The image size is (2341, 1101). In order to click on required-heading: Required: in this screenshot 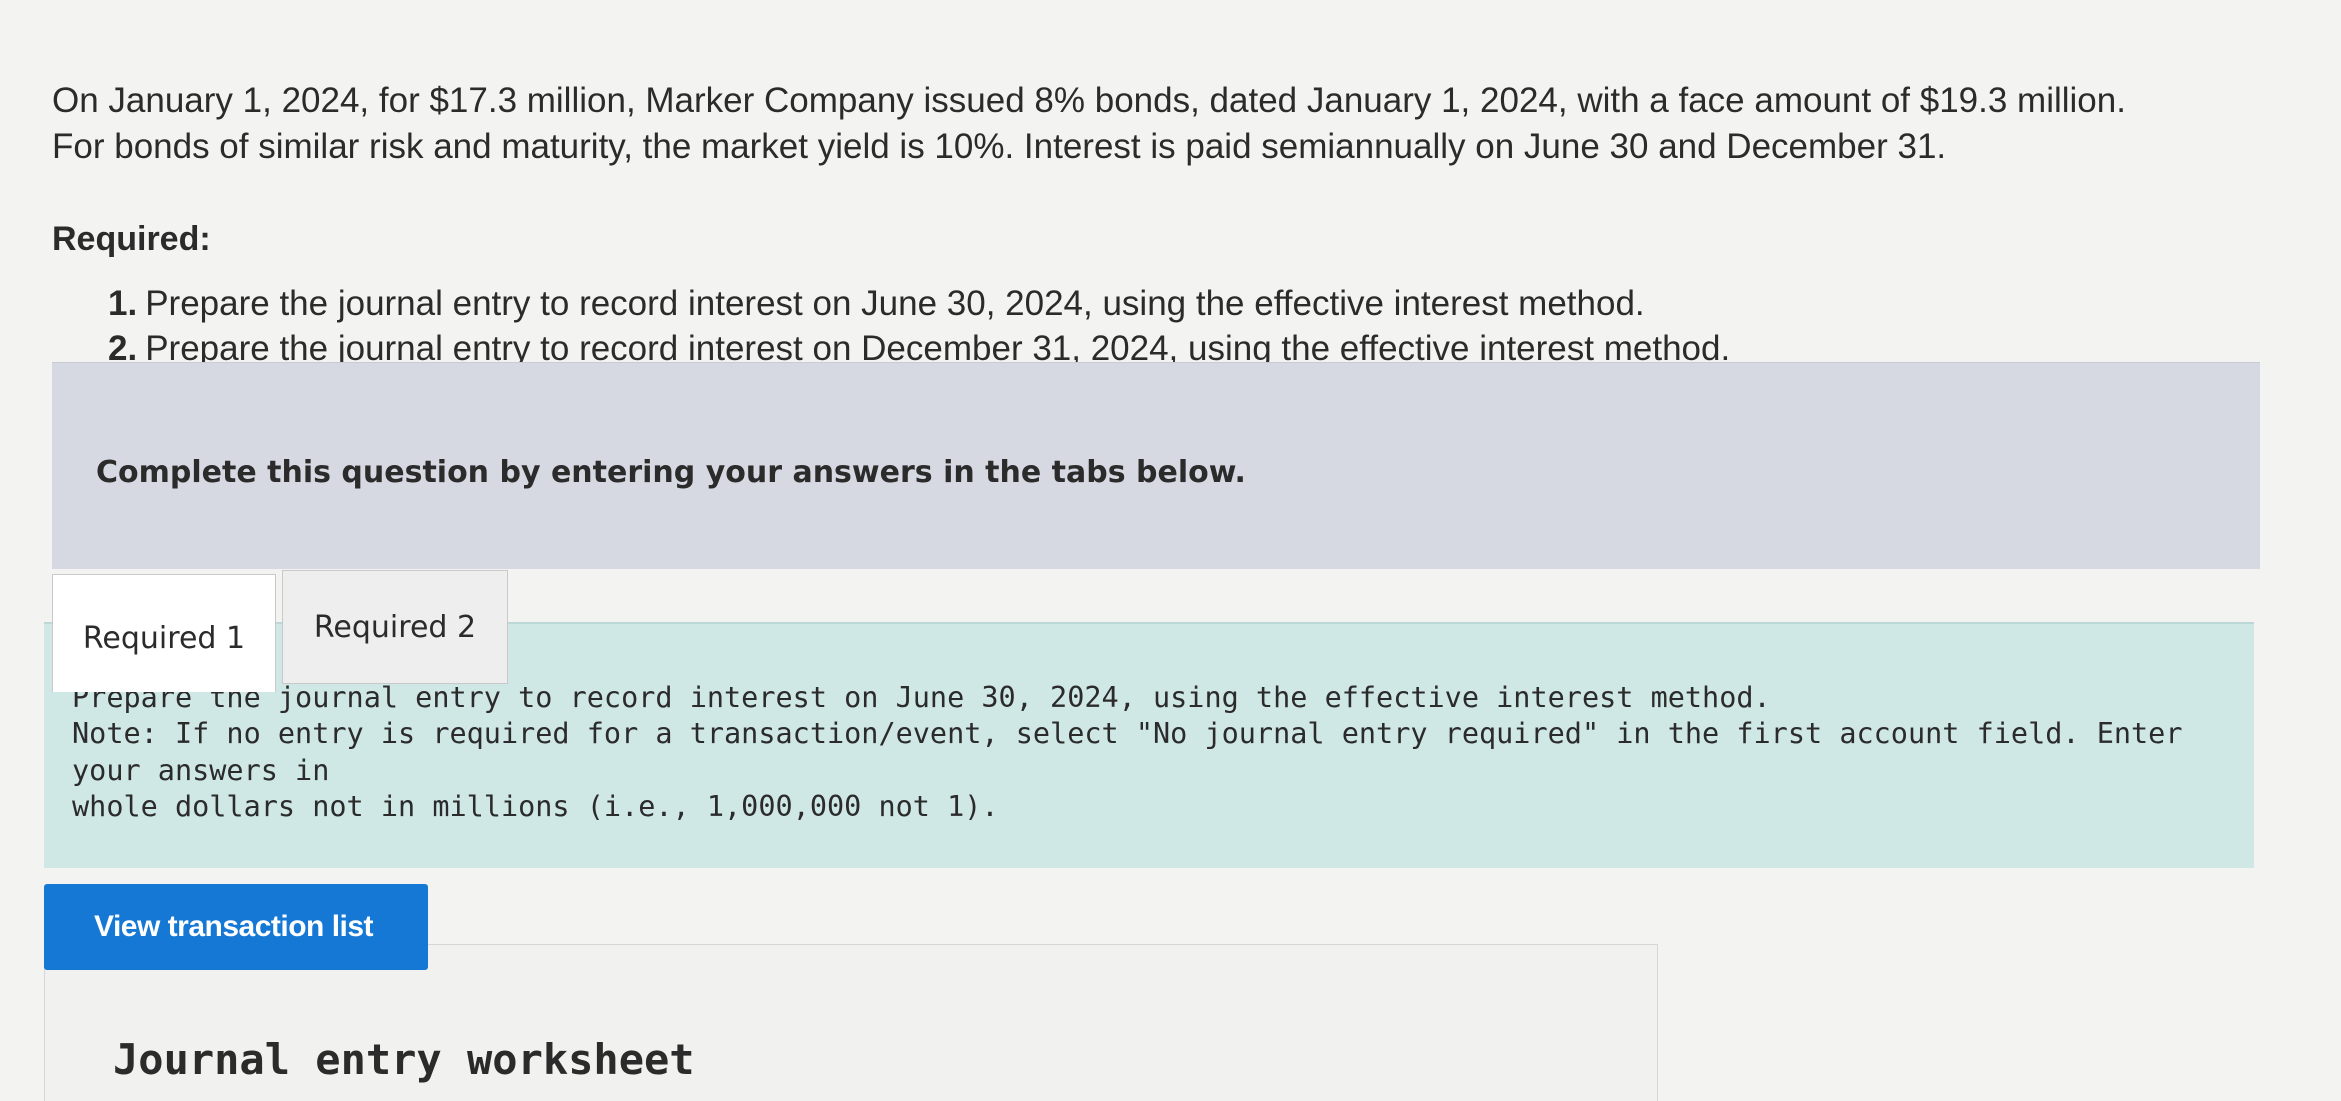, I will do `click(131, 239)`.